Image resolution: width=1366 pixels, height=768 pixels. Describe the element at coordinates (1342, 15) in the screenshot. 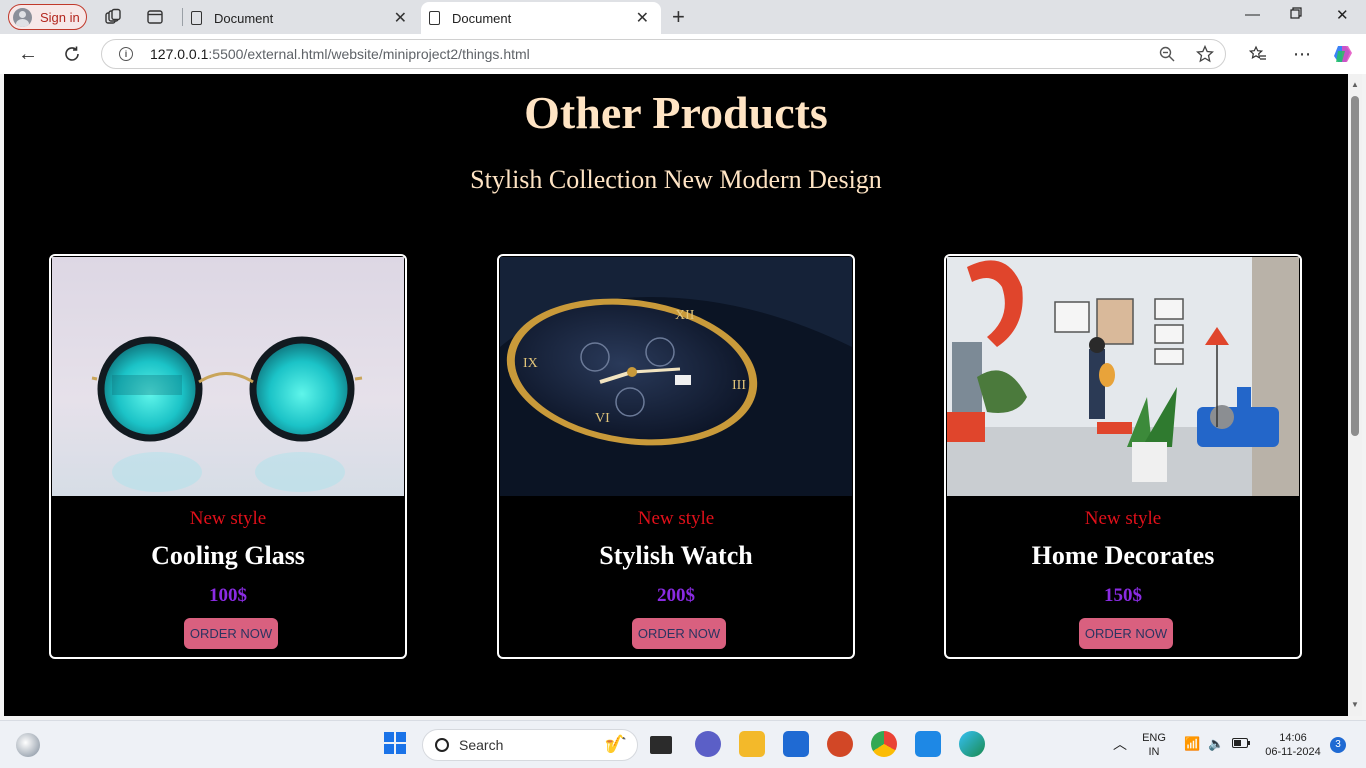

I see `close-window-icon: ✕` at that location.